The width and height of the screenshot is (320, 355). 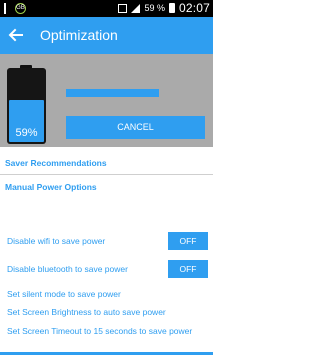 What do you see at coordinates (188, 241) in the screenshot?
I see `wifi-toggle: OFF` at bounding box center [188, 241].